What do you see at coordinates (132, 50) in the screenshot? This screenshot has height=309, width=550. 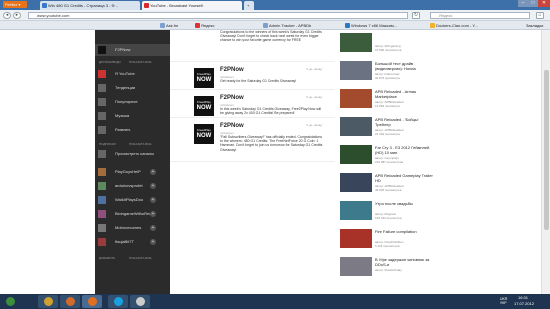 I see `sidebar-item-f2pnow: F2PNow` at bounding box center [132, 50].